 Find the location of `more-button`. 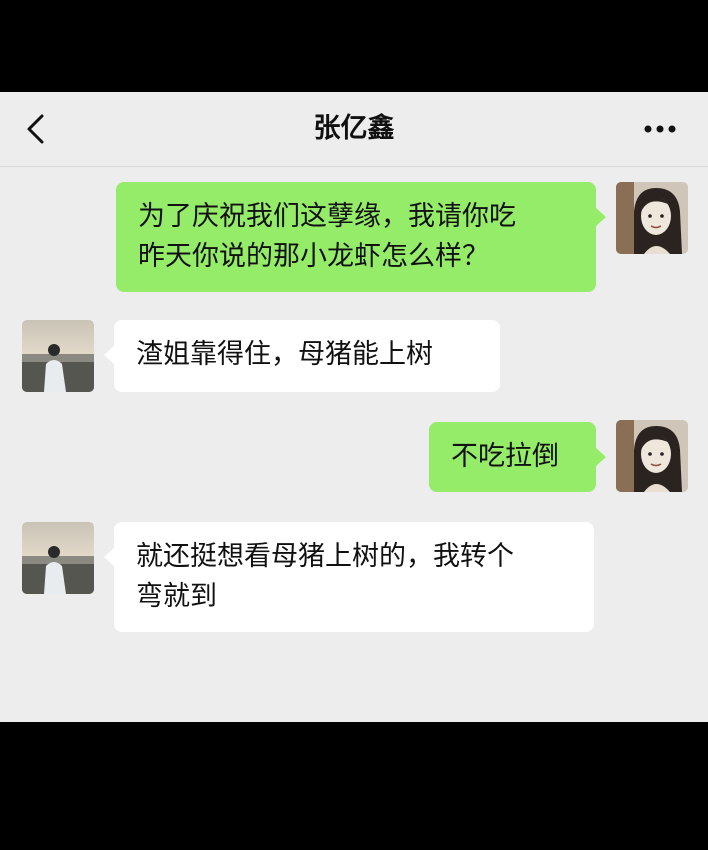

more-button is located at coordinates (660, 129).